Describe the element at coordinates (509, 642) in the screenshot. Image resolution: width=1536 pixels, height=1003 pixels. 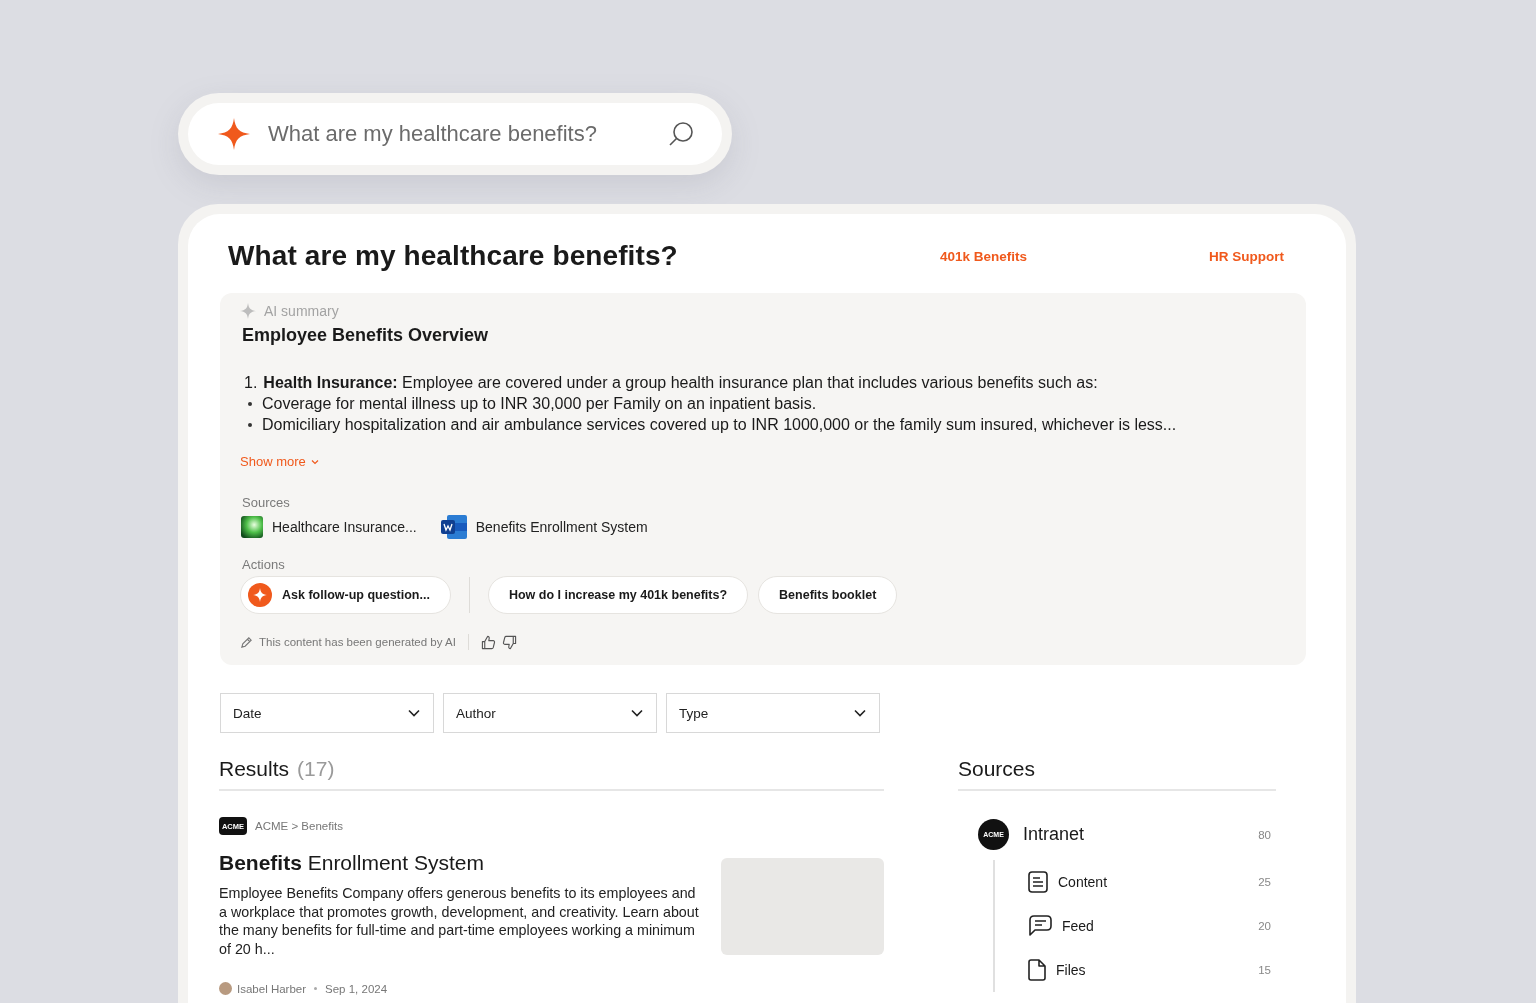
I see `thumbs-down-icon` at that location.